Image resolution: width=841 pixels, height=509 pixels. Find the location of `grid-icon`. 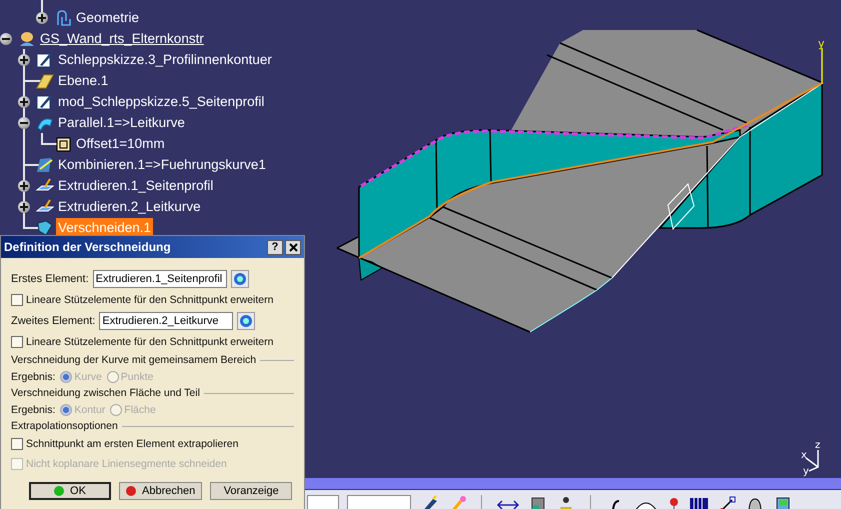

grid-icon is located at coordinates (699, 502).